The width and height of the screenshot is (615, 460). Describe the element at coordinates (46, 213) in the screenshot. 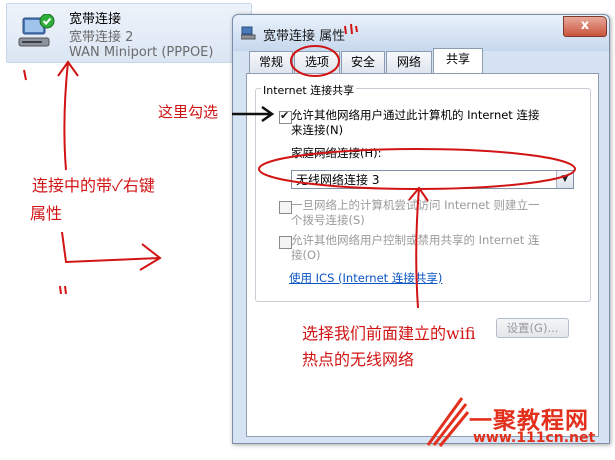

I see `annotation-properties: 属性` at that location.